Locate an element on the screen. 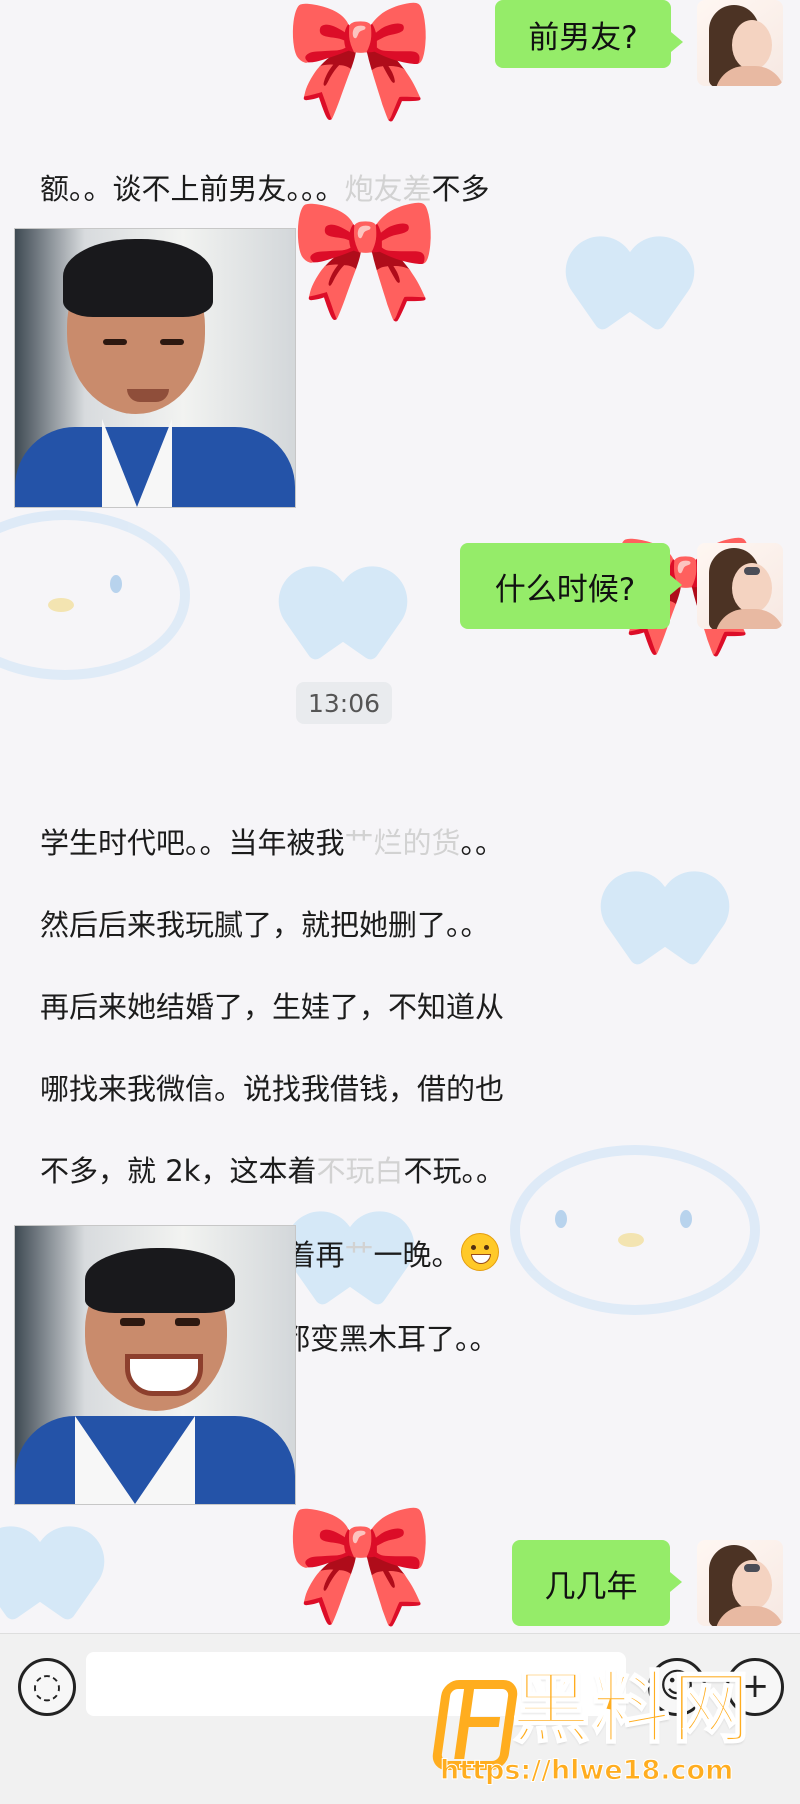  watermark-brand: 黑料网 is located at coordinates (632, 1709).